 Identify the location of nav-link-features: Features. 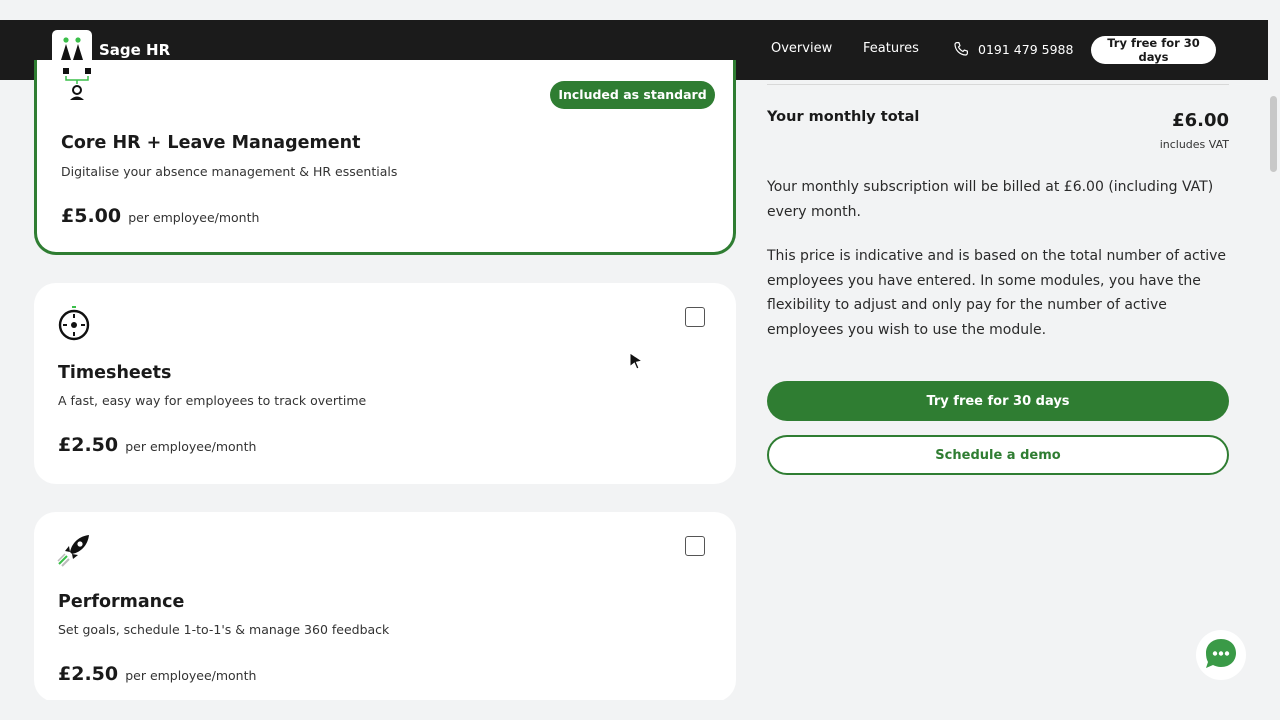
(891, 48).